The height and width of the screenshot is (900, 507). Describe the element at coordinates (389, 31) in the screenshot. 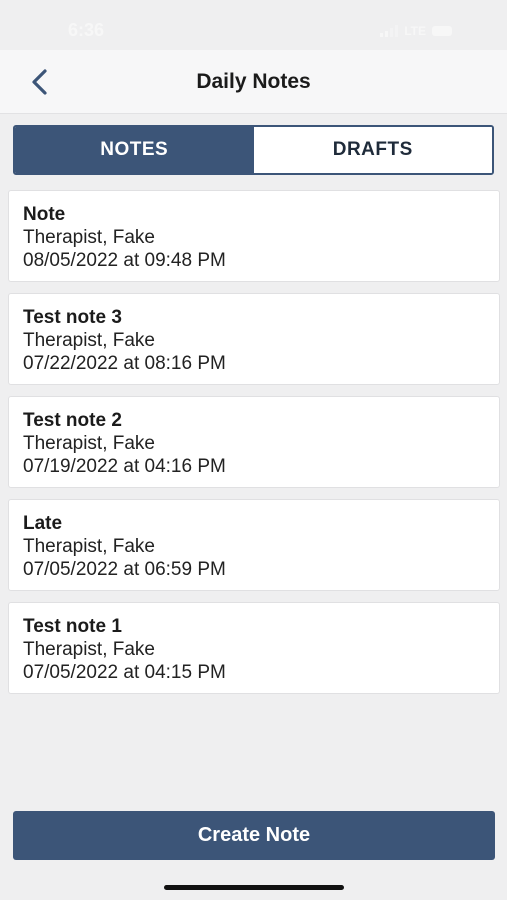

I see `signal-bars-icon` at that location.